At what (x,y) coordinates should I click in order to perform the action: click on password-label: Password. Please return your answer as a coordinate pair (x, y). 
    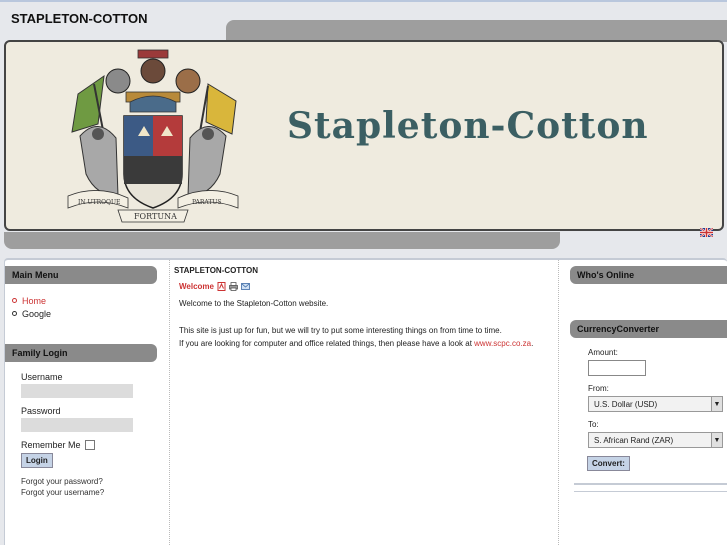
    Looking at the image, I should click on (41, 411).